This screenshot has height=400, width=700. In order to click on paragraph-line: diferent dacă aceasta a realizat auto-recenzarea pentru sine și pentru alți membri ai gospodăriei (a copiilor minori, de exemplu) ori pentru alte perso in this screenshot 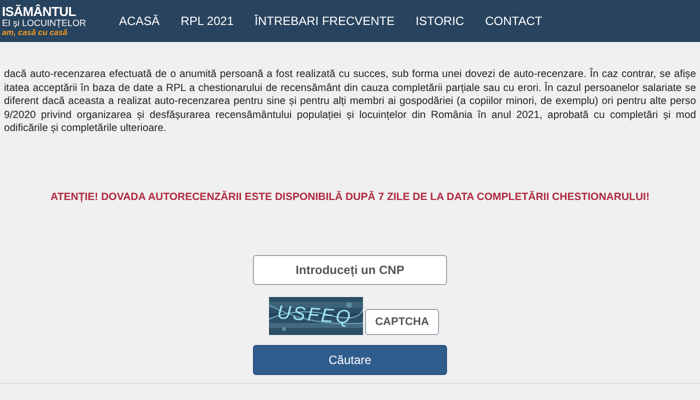, I will do `click(350, 101)`.